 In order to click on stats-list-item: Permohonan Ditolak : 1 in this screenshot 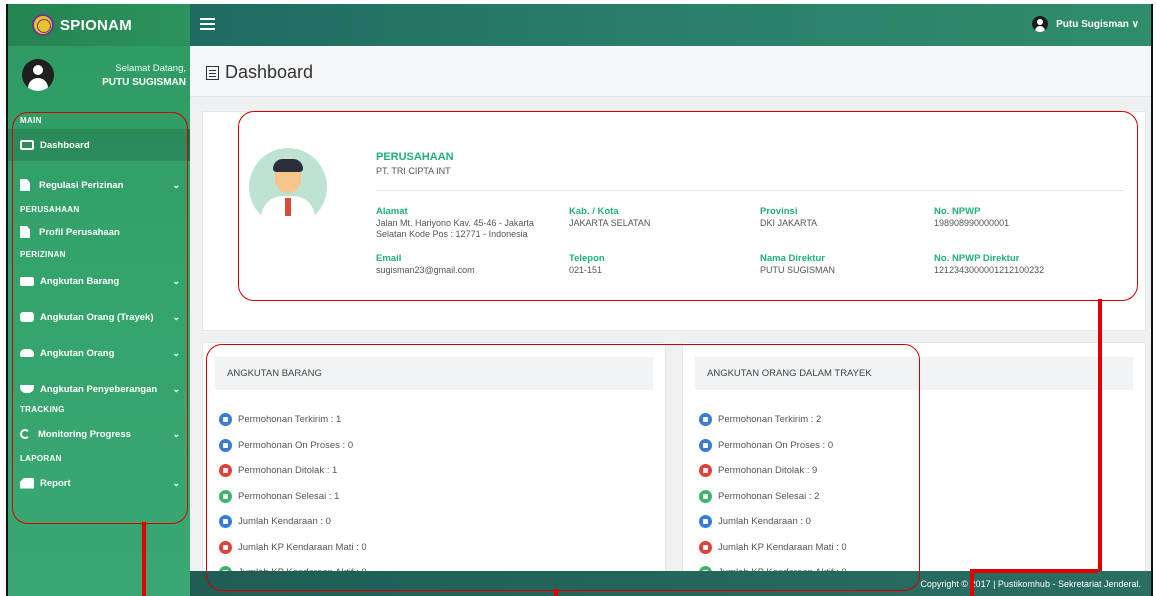, I will do `click(293, 471)`.